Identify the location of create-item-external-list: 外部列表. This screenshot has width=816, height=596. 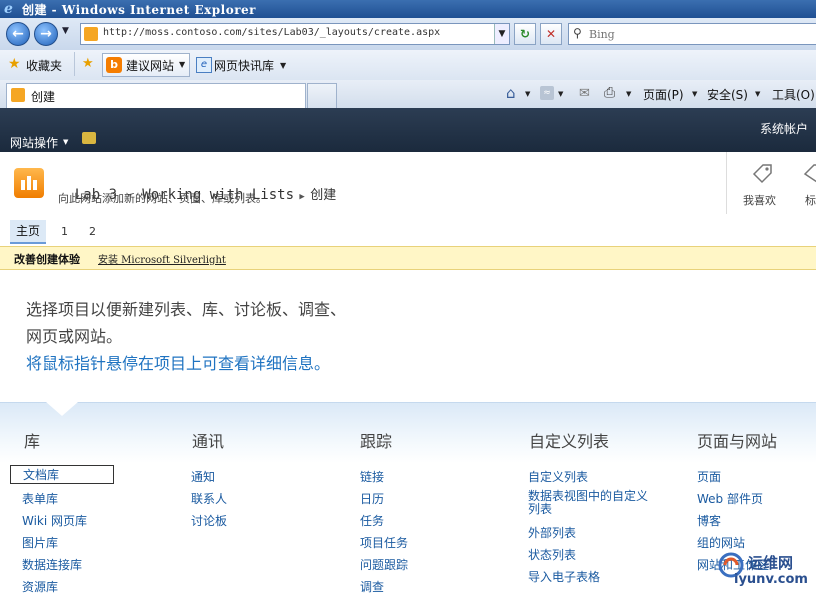
(552, 532).